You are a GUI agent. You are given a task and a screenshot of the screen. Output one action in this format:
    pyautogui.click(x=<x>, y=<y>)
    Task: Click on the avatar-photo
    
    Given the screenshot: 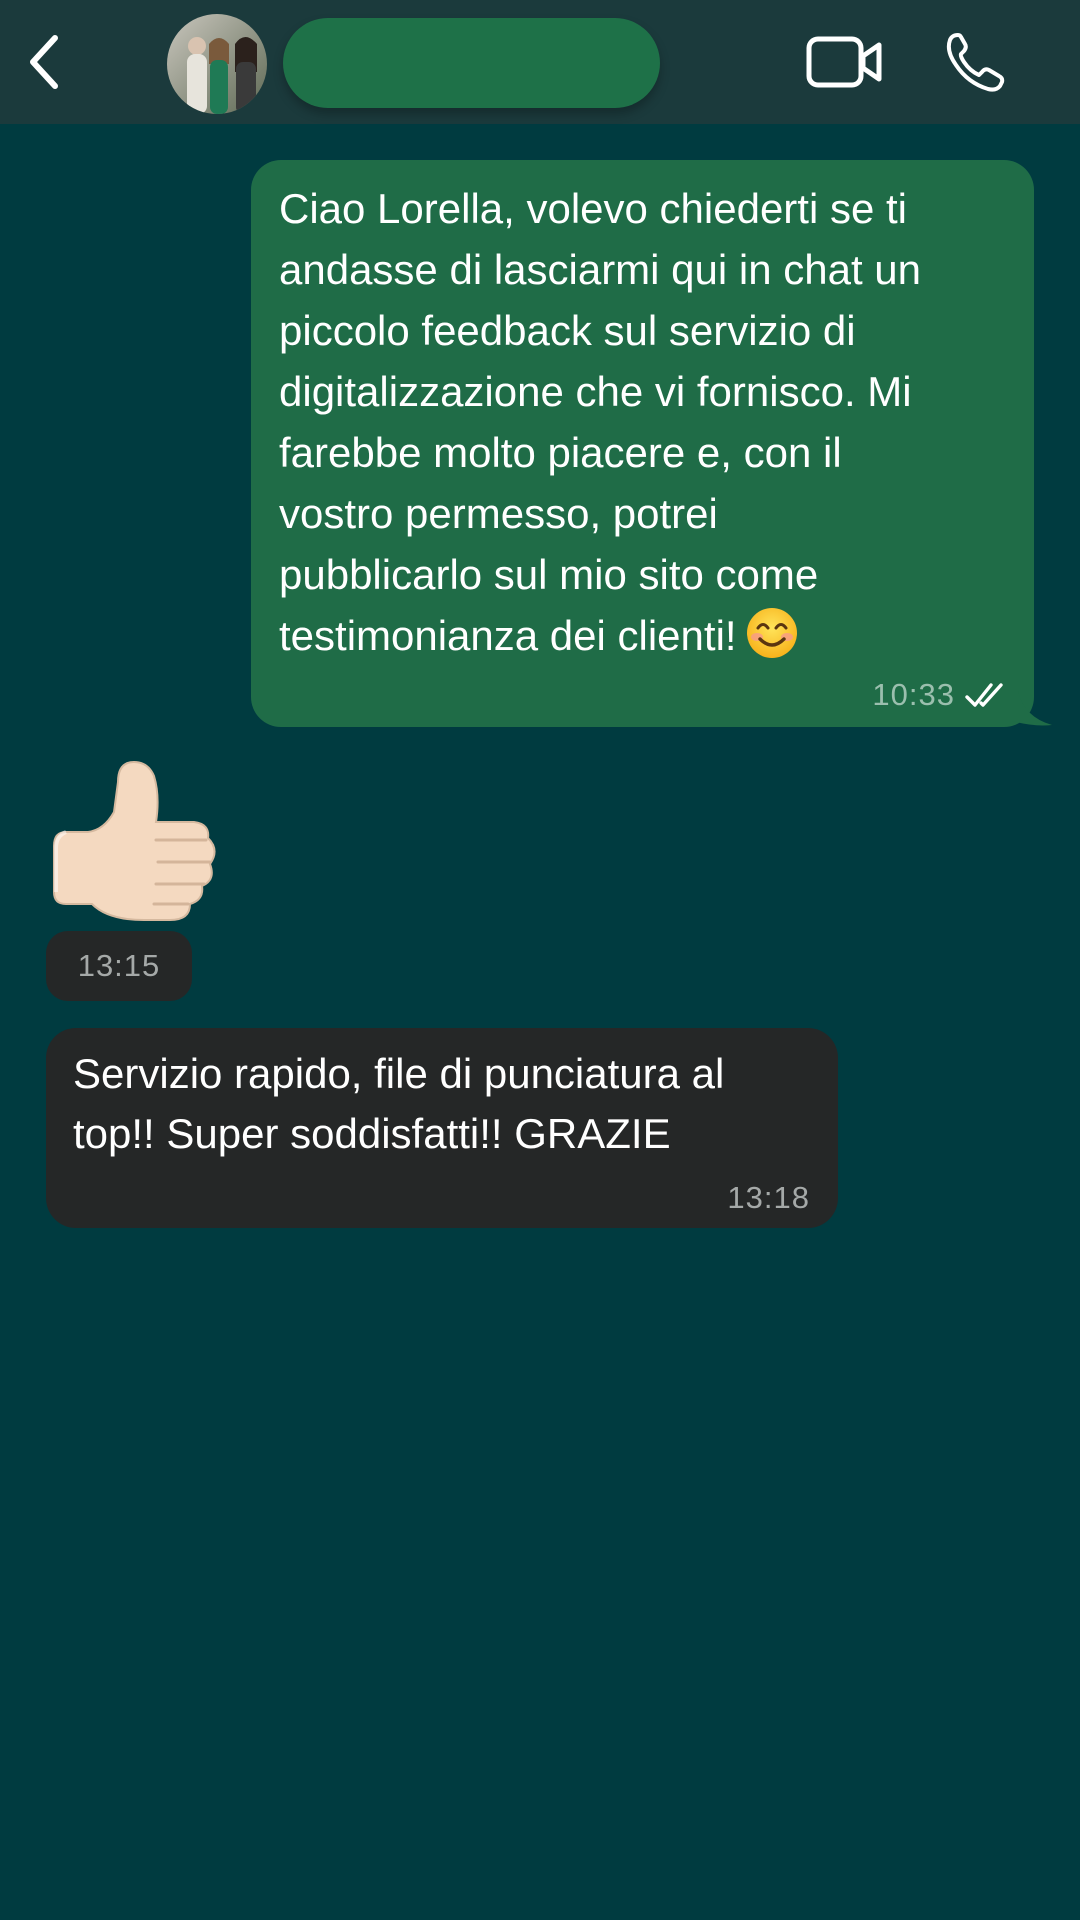 What is the action you would take?
    pyautogui.click(x=217, y=64)
    